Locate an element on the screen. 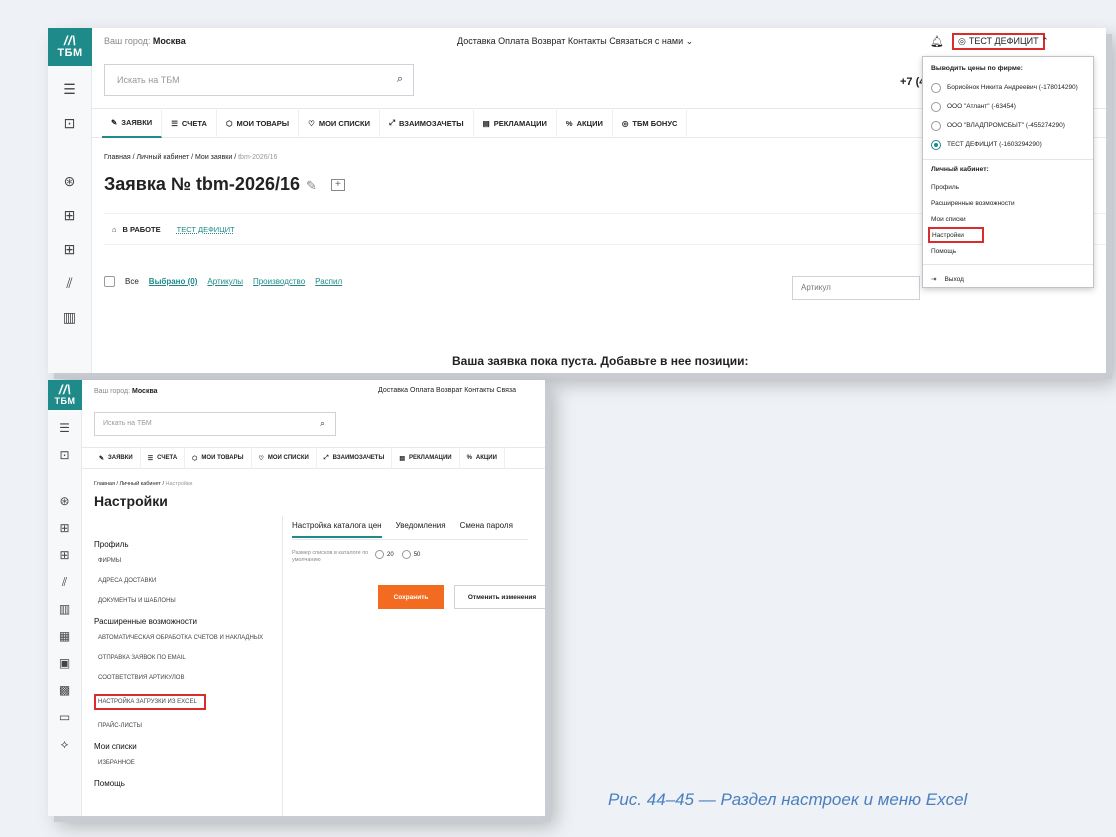 The image size is (1116, 837). select-all-checkbox is located at coordinates (109, 281).